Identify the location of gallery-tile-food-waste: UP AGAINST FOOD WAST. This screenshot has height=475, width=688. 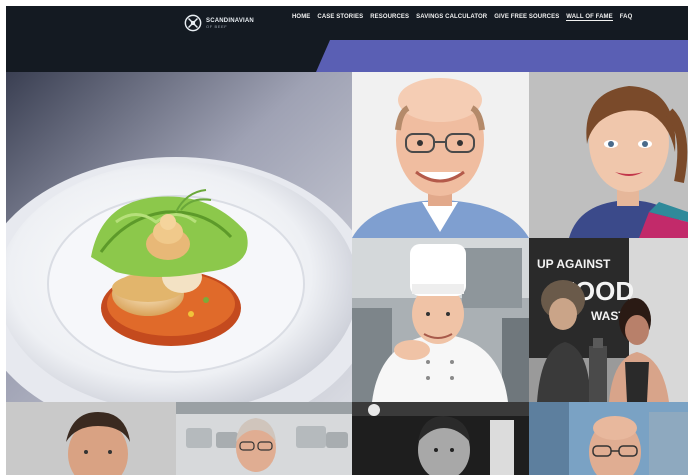
(608, 320).